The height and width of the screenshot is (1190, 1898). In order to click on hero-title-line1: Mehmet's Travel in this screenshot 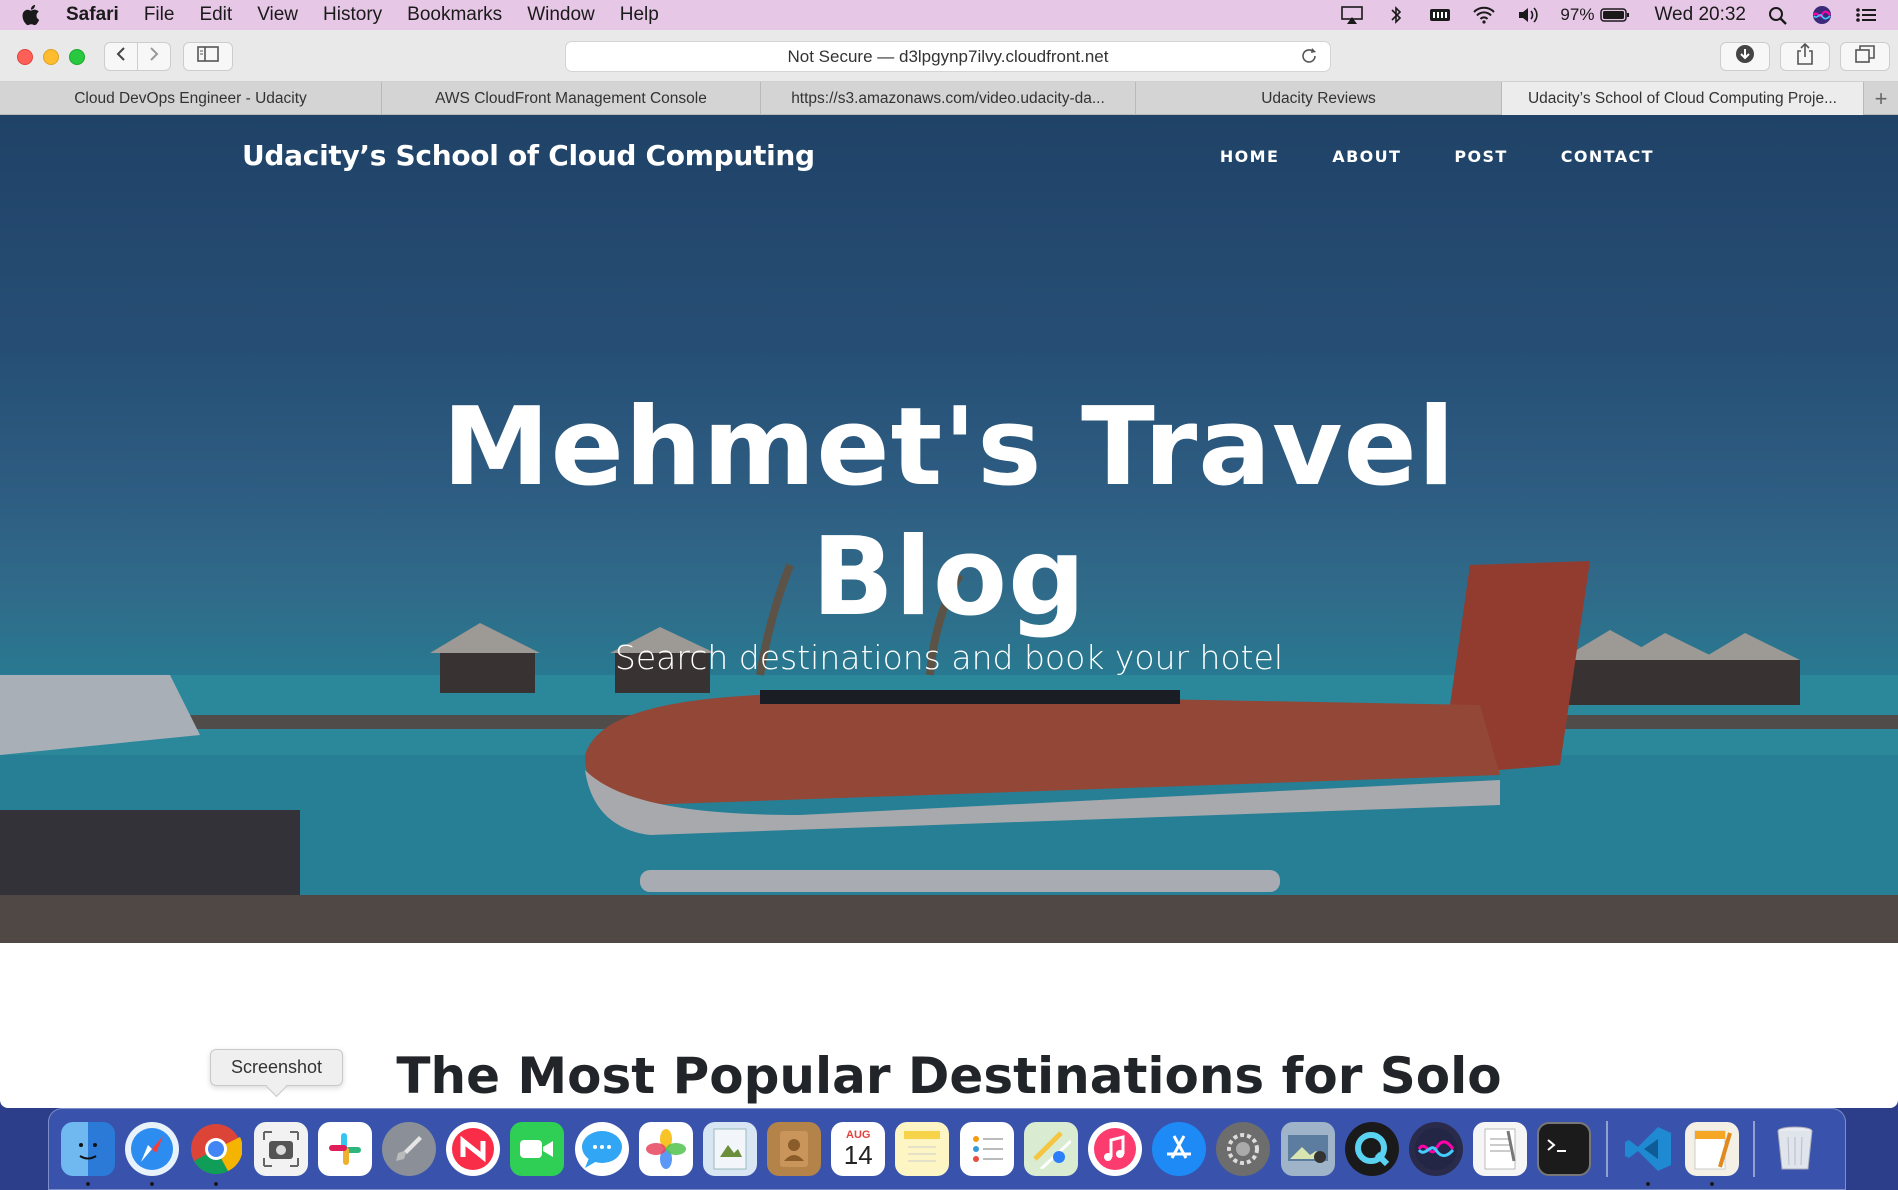, I will do `click(949, 447)`.